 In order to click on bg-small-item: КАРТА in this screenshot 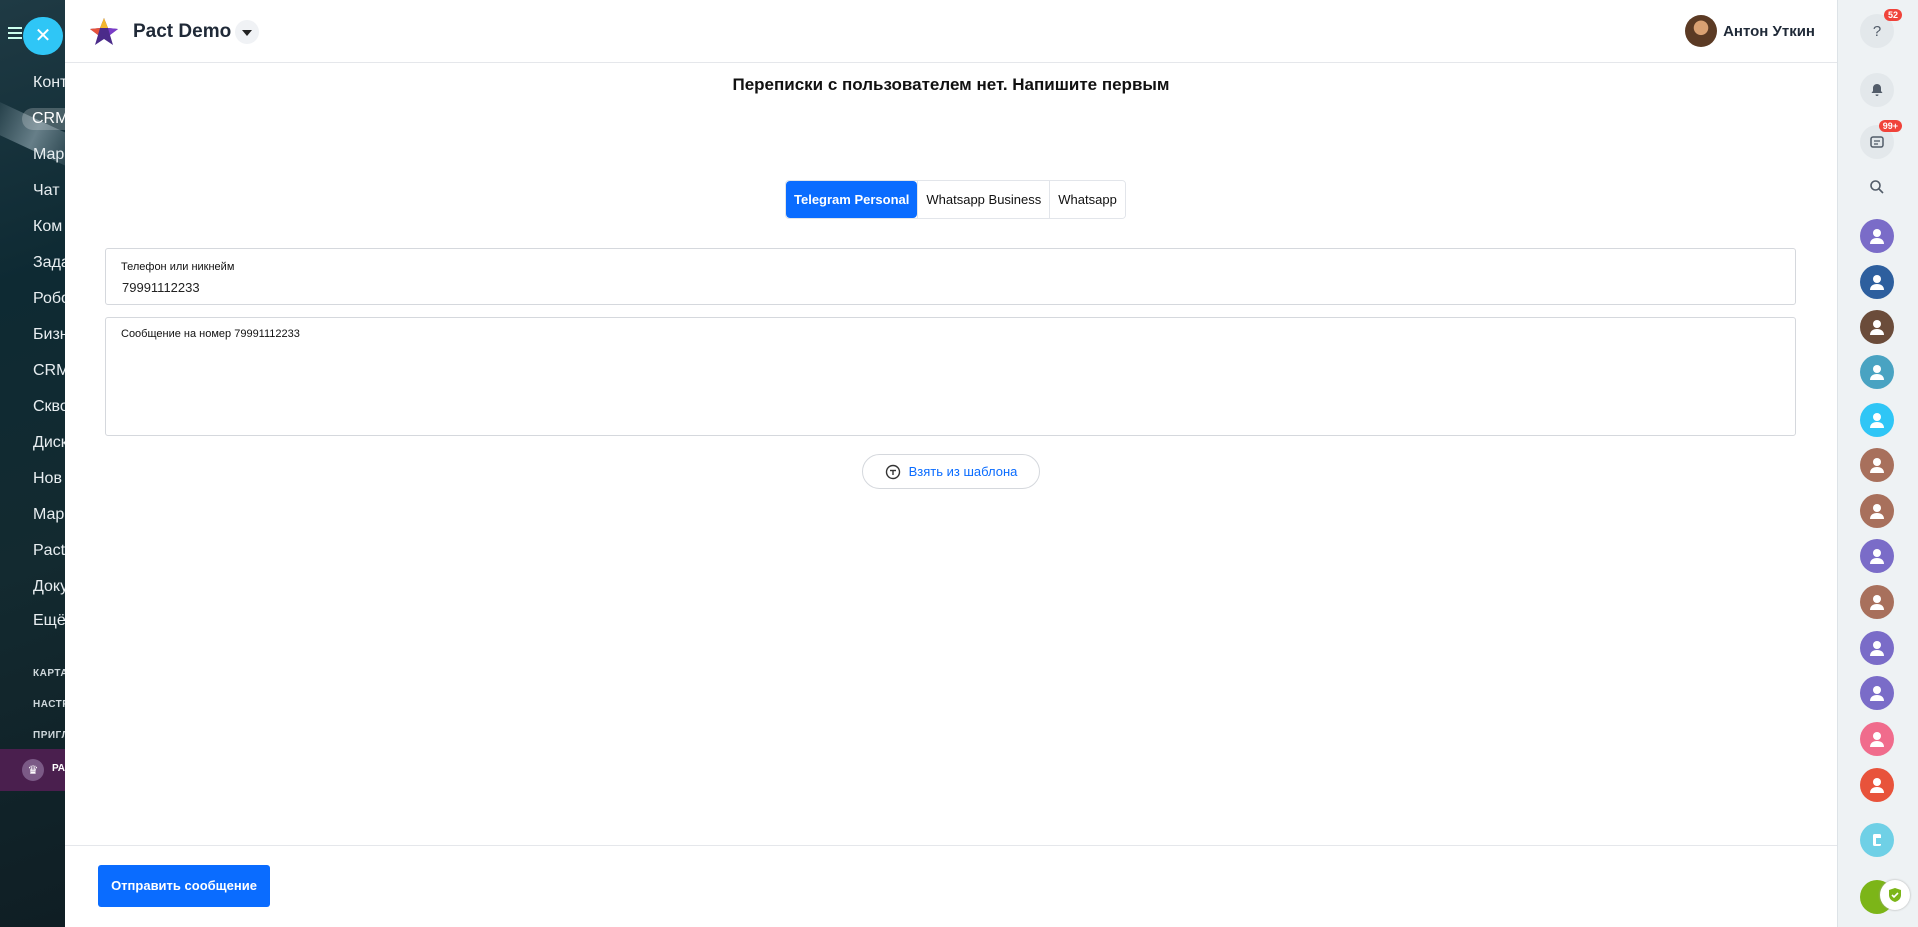, I will do `click(49, 673)`.